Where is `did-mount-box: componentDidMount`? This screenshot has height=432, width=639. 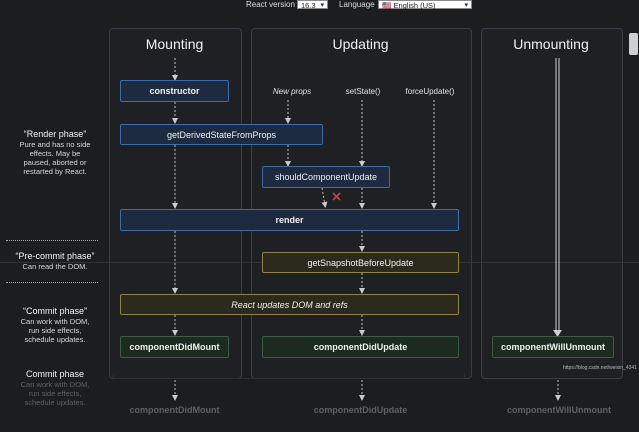
did-mount-box: componentDidMount is located at coordinates (174, 347).